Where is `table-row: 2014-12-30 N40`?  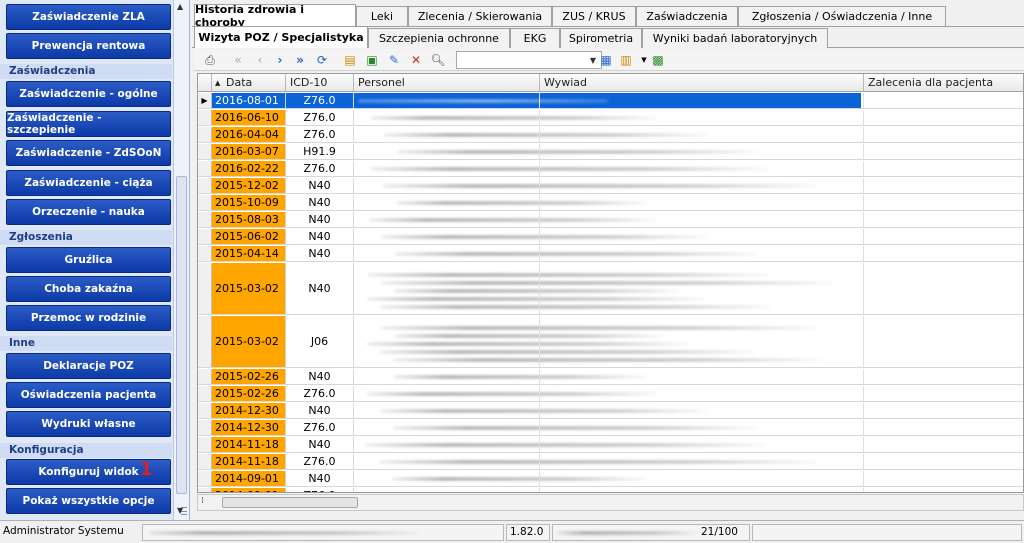 table-row: 2014-12-30 N40 is located at coordinates (610, 411).